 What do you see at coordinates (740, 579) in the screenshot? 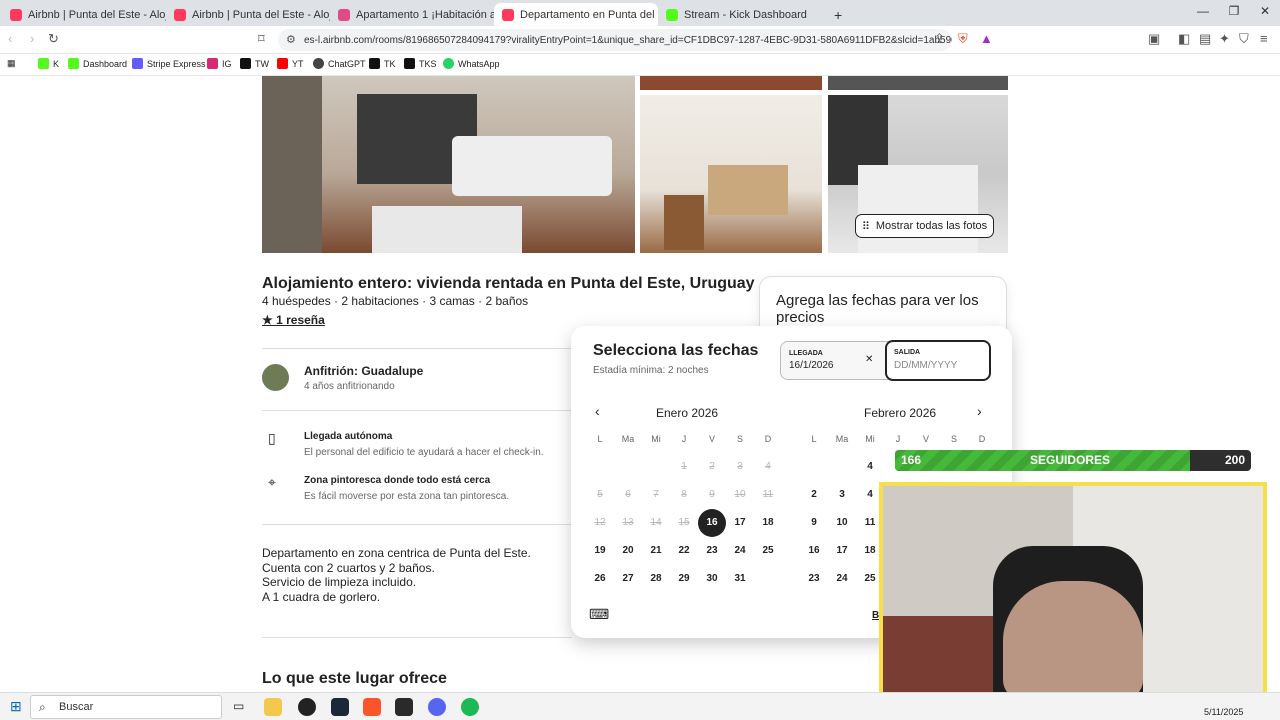
I see `calendar-day: 31` at bounding box center [740, 579].